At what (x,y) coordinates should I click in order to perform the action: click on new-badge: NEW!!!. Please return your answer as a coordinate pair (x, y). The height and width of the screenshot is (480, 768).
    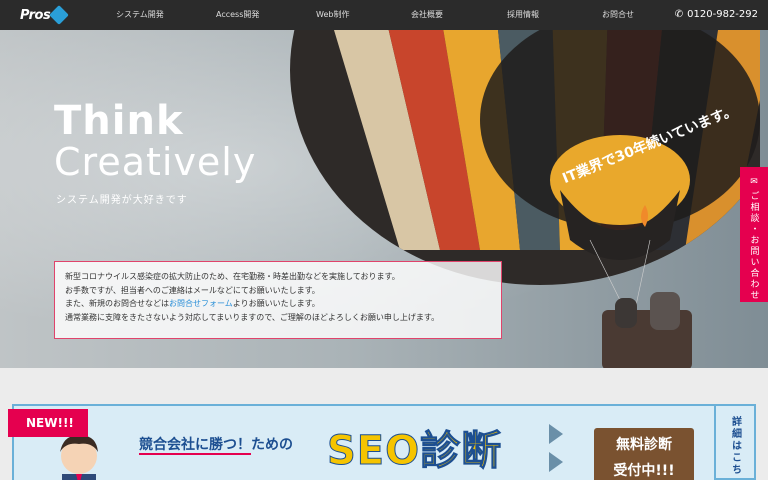
    Looking at the image, I should click on (48, 423).